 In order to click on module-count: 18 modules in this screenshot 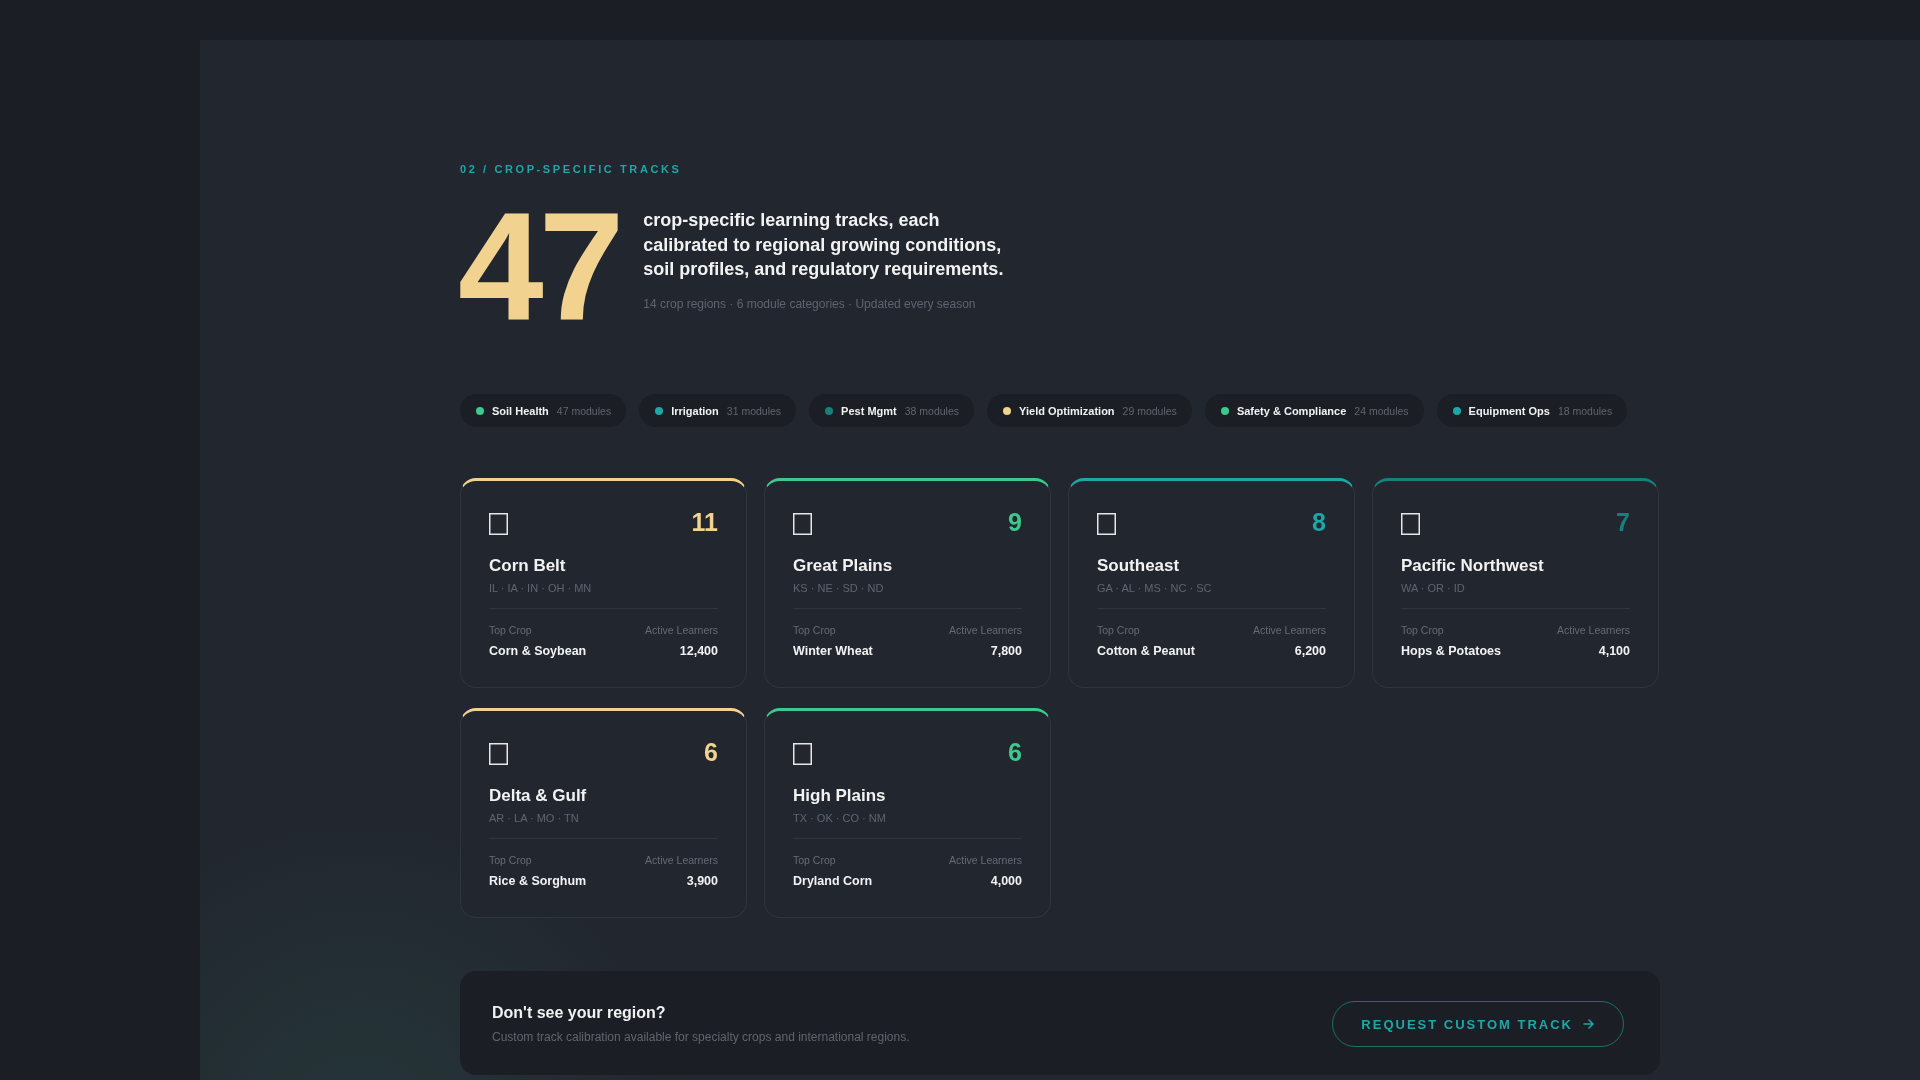, I will do `click(1585, 410)`.